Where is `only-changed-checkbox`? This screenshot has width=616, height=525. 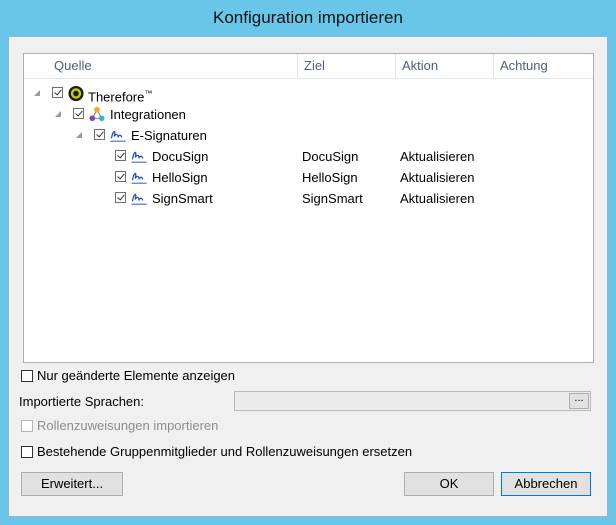
only-changed-checkbox is located at coordinates (27, 376).